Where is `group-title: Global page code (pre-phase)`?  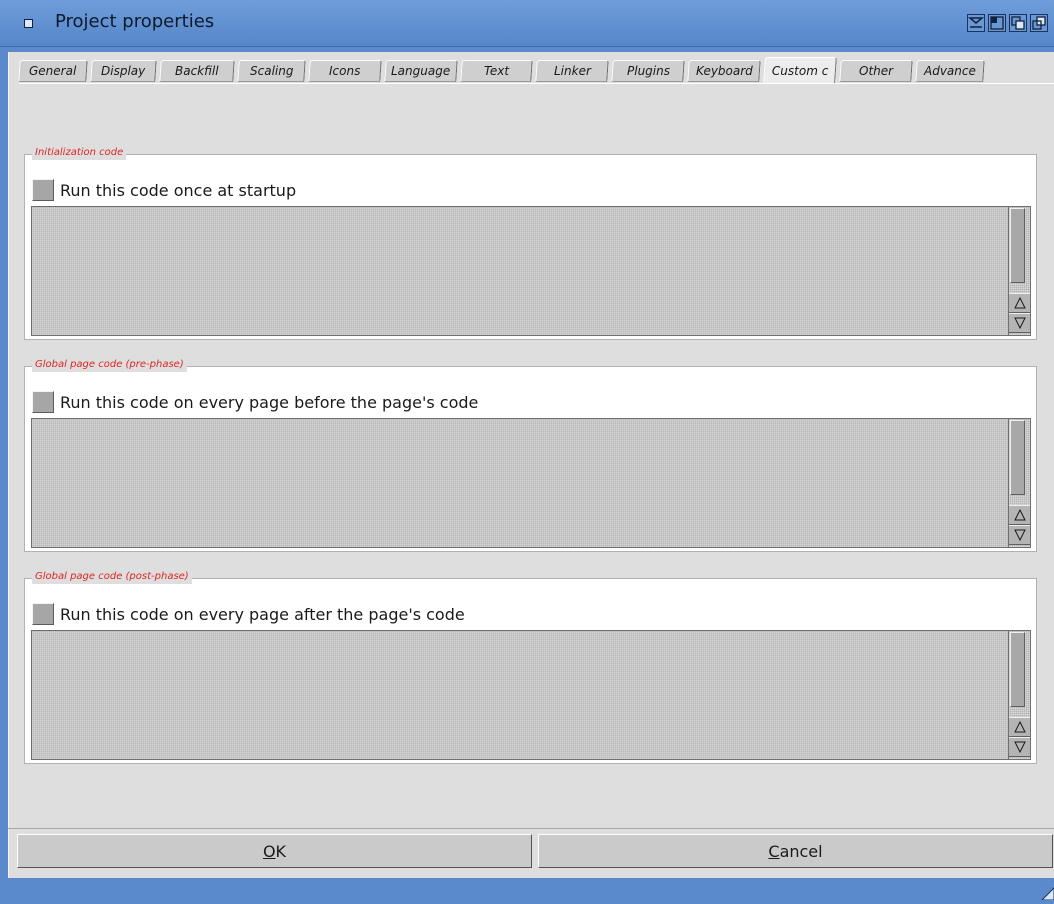
group-title: Global page code (pre-phase) is located at coordinates (109, 365).